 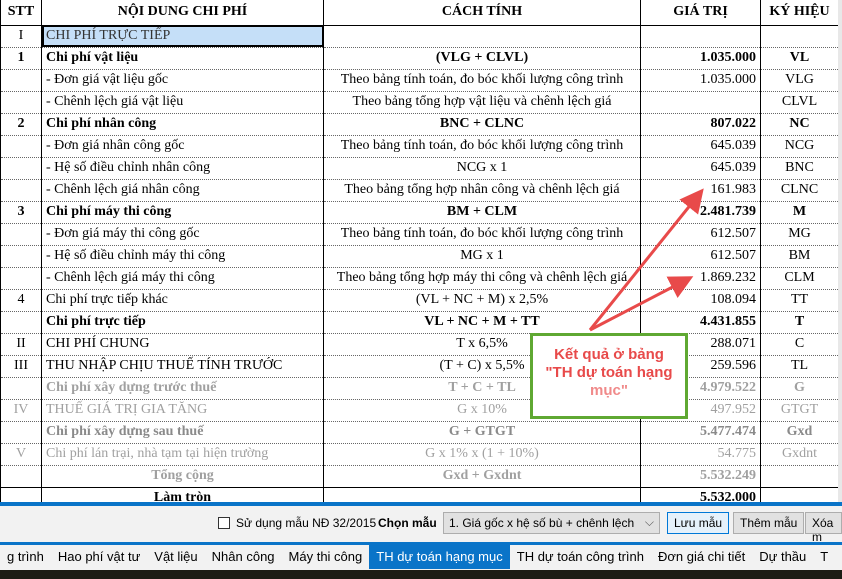 What do you see at coordinates (609, 372) in the screenshot?
I see `callout-line: "TH dự toán hạng` at bounding box center [609, 372].